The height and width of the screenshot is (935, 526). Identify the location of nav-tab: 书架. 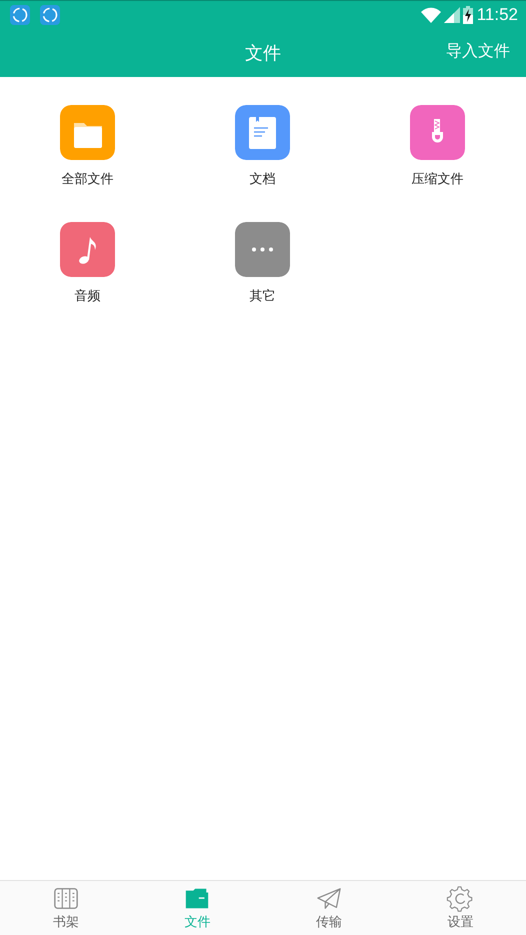
(66, 908).